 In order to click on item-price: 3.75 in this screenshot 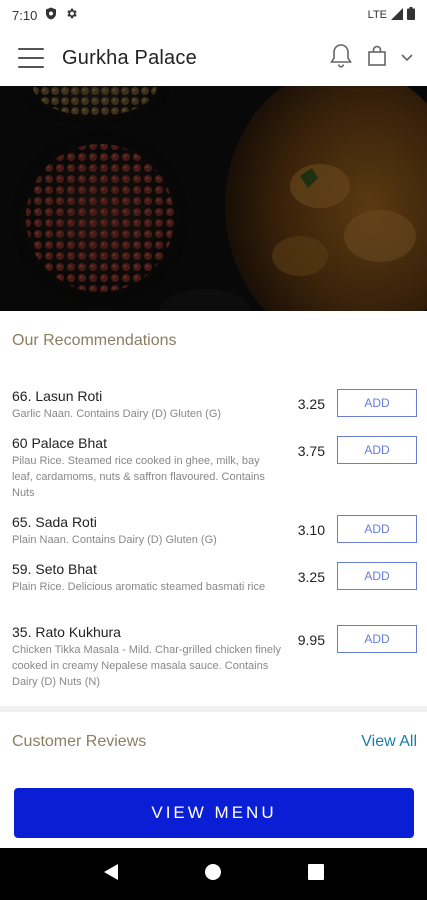, I will do `click(311, 451)`.